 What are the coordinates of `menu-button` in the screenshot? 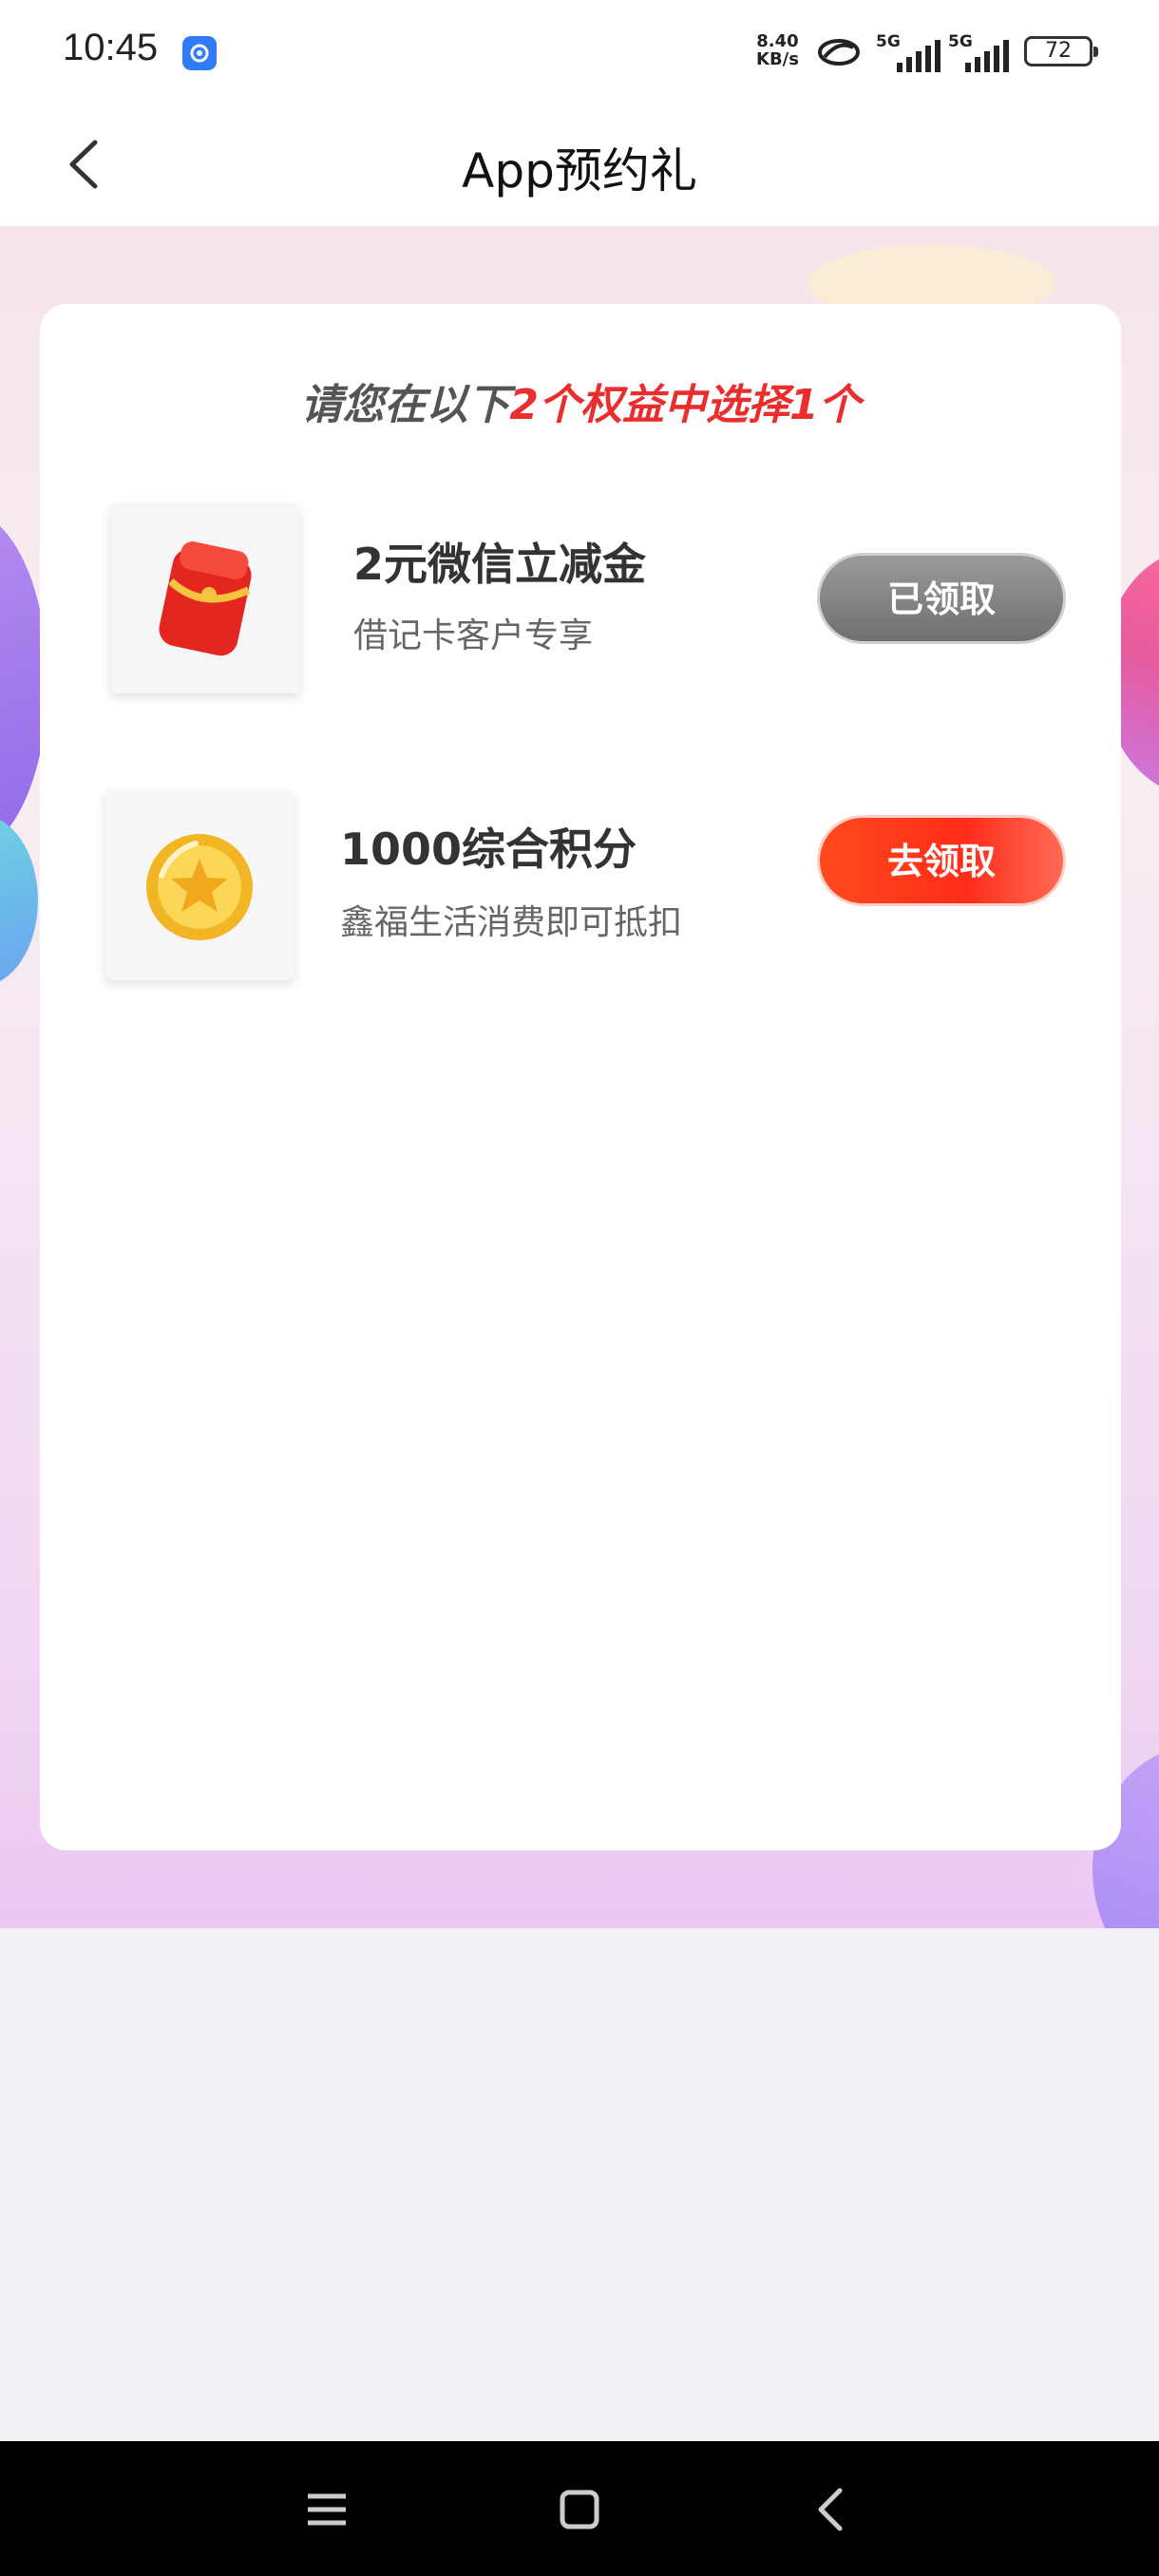 It's located at (326, 2509).